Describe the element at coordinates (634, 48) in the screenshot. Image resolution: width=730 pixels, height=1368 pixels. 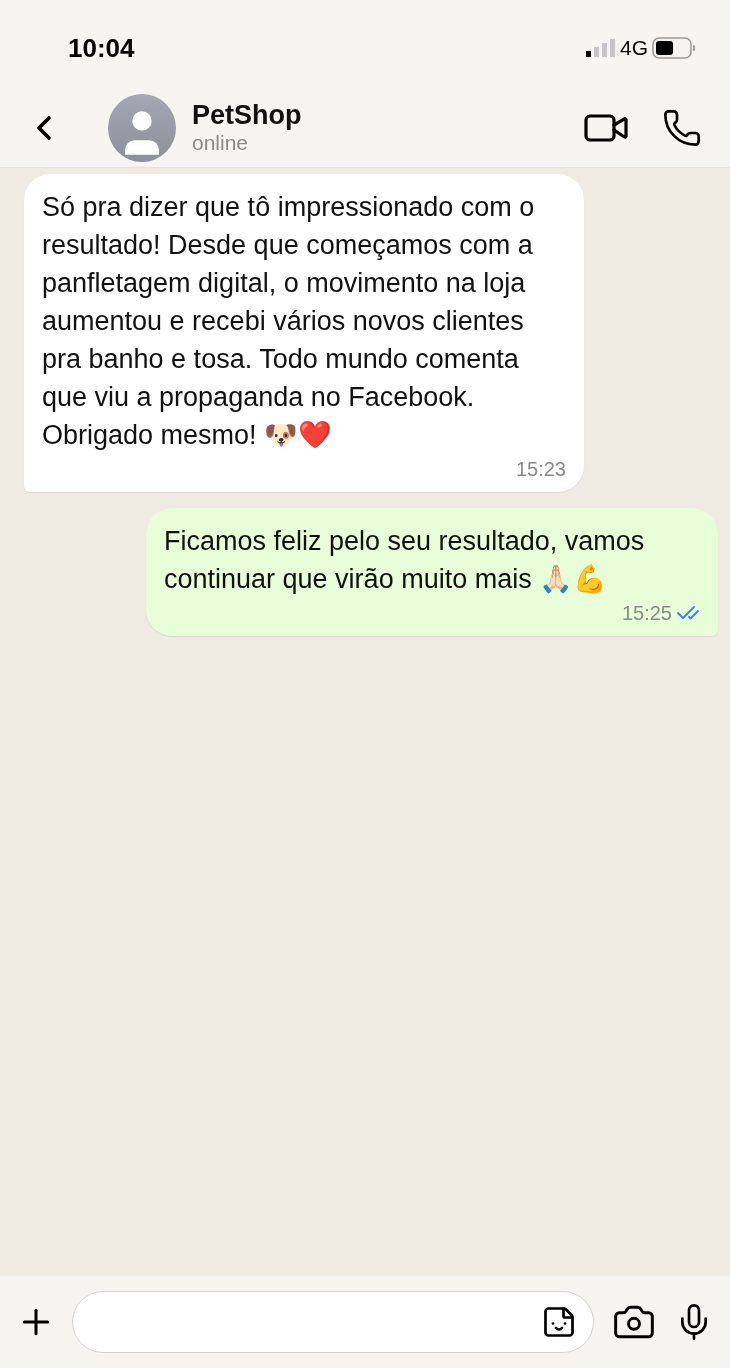
I see `network-type: 4G` at that location.